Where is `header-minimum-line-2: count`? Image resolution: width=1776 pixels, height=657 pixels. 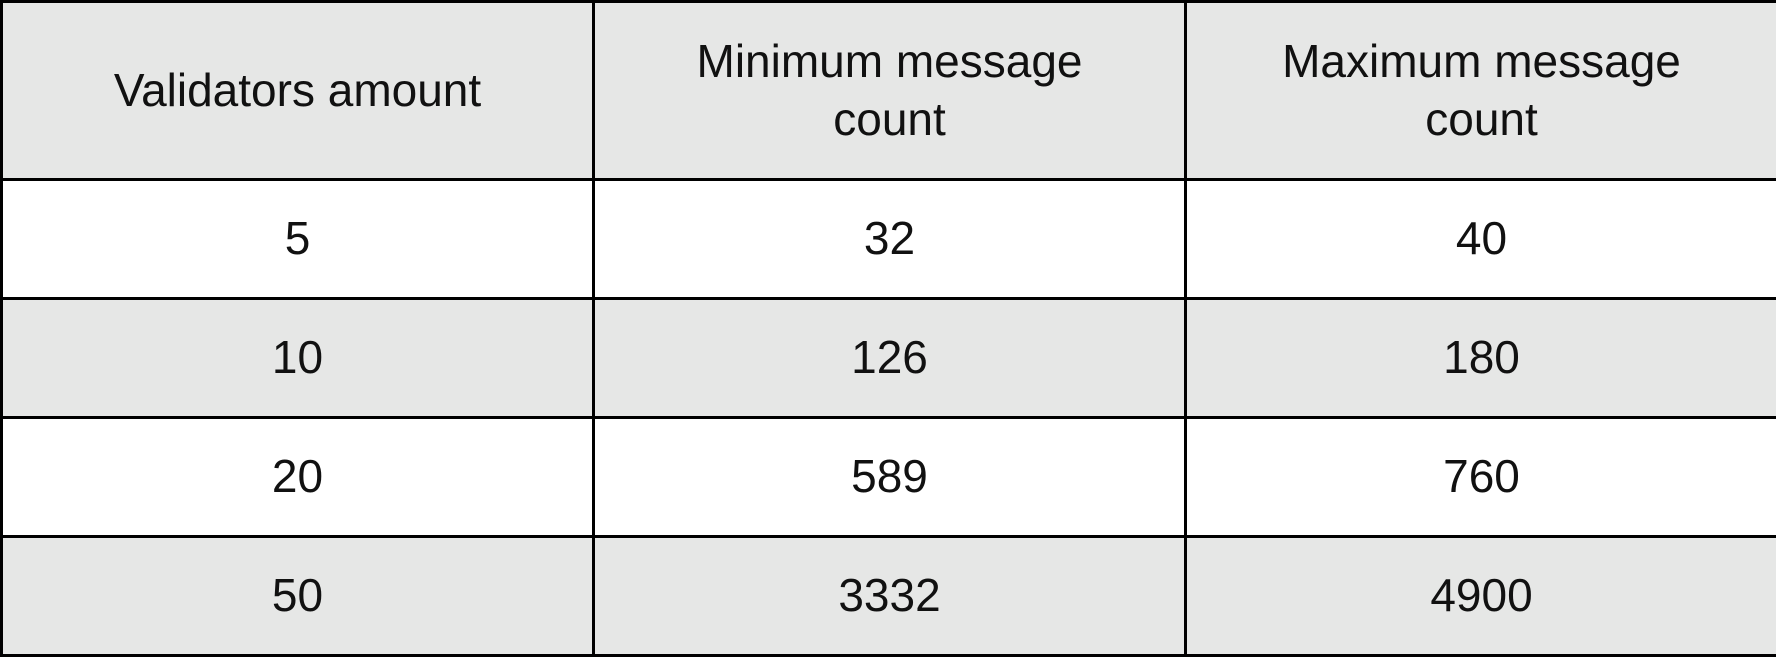 header-minimum-line-2: count is located at coordinates (889, 120).